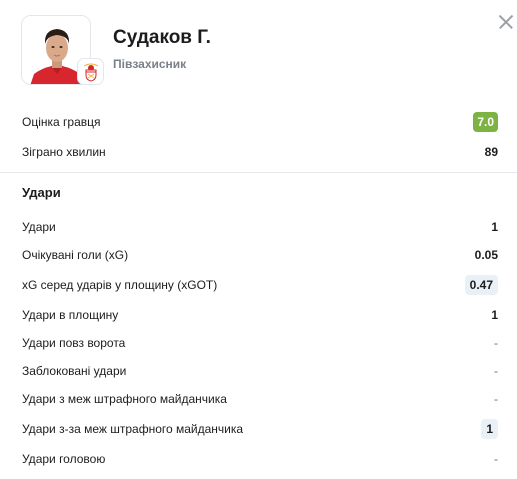 Image resolution: width=517 pixels, height=479 pixels. I want to click on stat-label: Удари з-за меж штрафного майданчика, so click(133, 429).